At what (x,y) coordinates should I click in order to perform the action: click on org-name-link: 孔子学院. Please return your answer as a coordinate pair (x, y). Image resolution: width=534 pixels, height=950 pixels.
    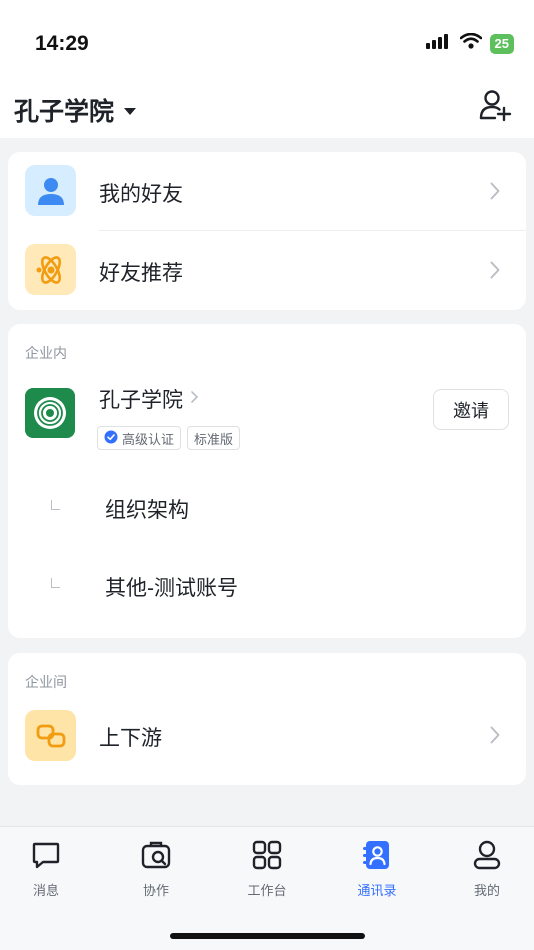
    Looking at the image, I should click on (149, 399).